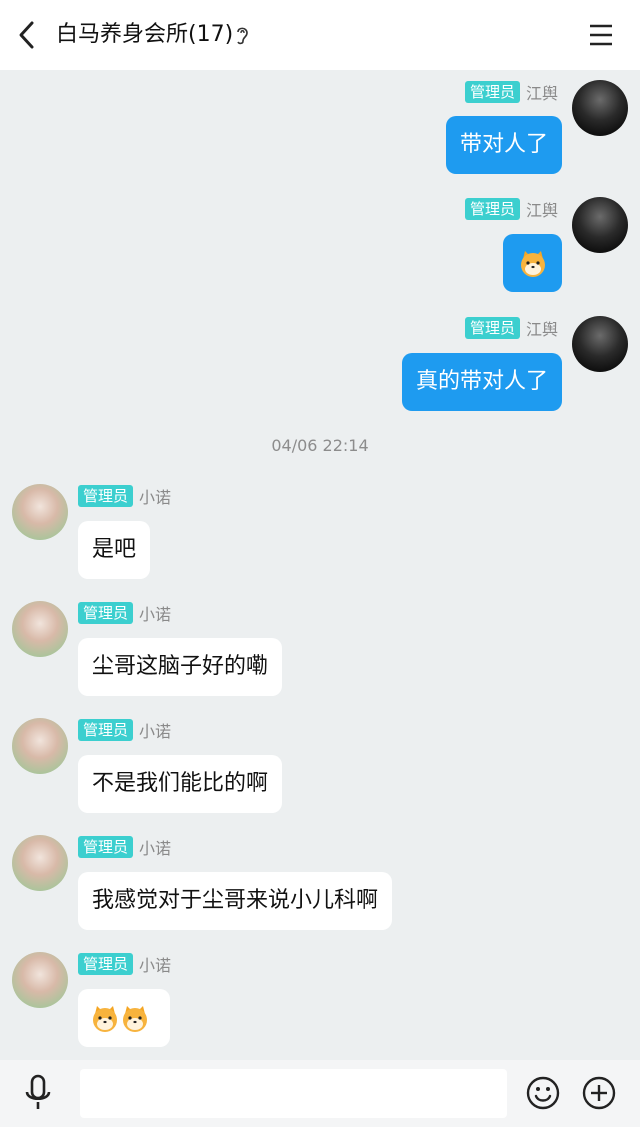 The image size is (640, 1127). What do you see at coordinates (242, 36) in the screenshot?
I see `ear-icon` at bounding box center [242, 36].